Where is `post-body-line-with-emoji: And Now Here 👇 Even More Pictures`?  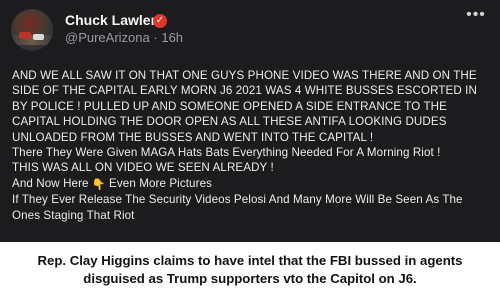 post-body-line-with-emoji: And Now Here 👇 Even More Pictures is located at coordinates (254, 184).